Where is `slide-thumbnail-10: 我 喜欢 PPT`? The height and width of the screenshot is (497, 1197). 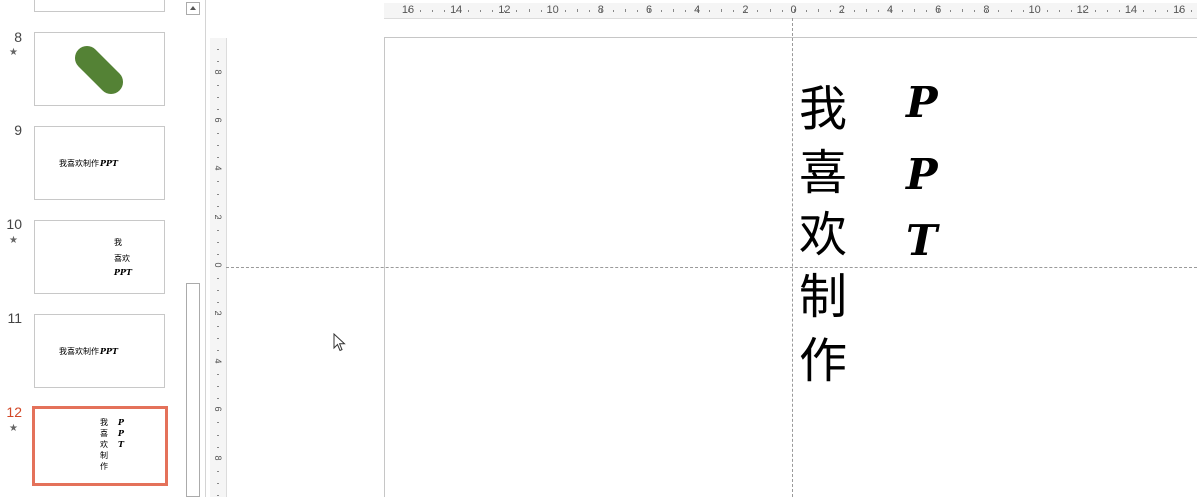
slide-thumbnail-10: 我 喜欢 PPT is located at coordinates (99, 257).